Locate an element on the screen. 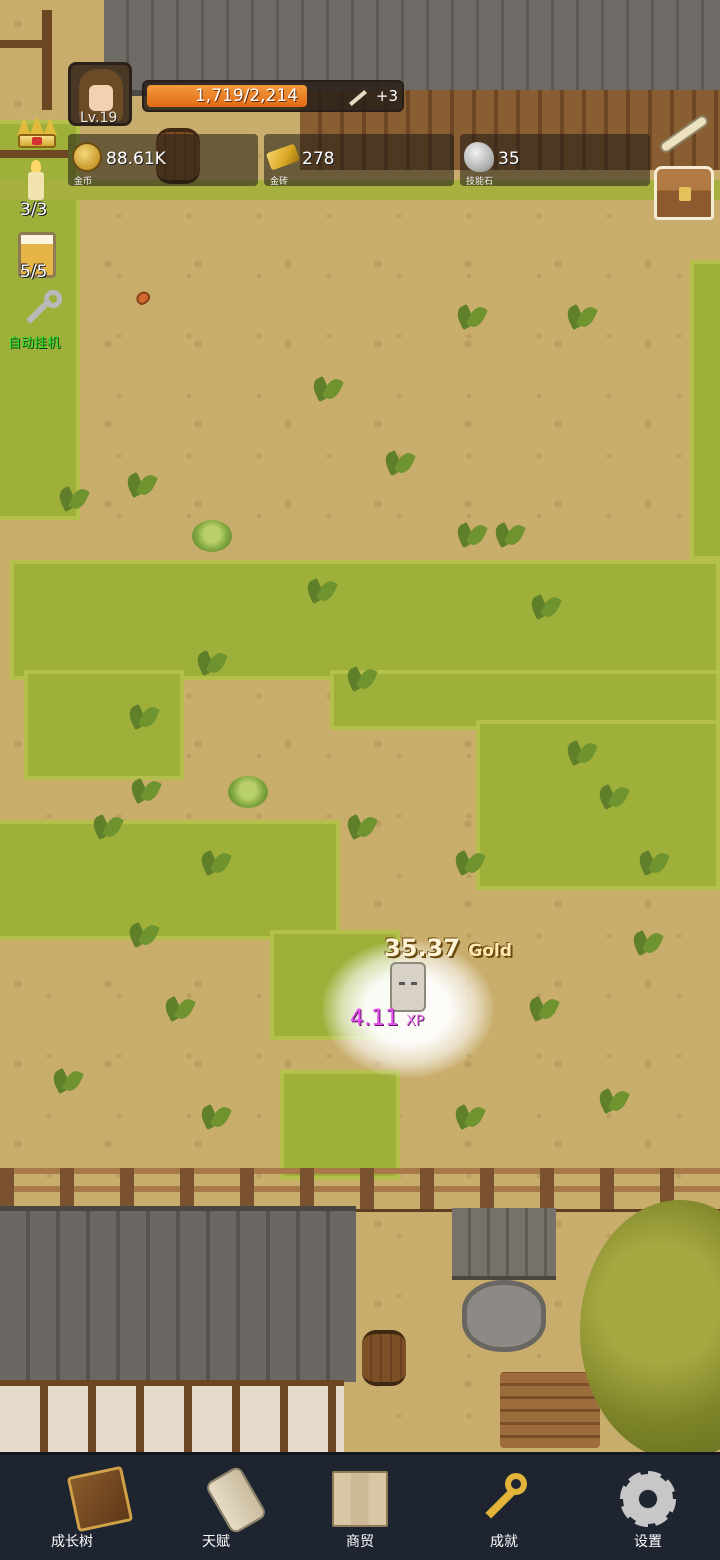 The height and width of the screenshot is (1560, 720). xp-gain-unit: XP is located at coordinates (415, 1021).